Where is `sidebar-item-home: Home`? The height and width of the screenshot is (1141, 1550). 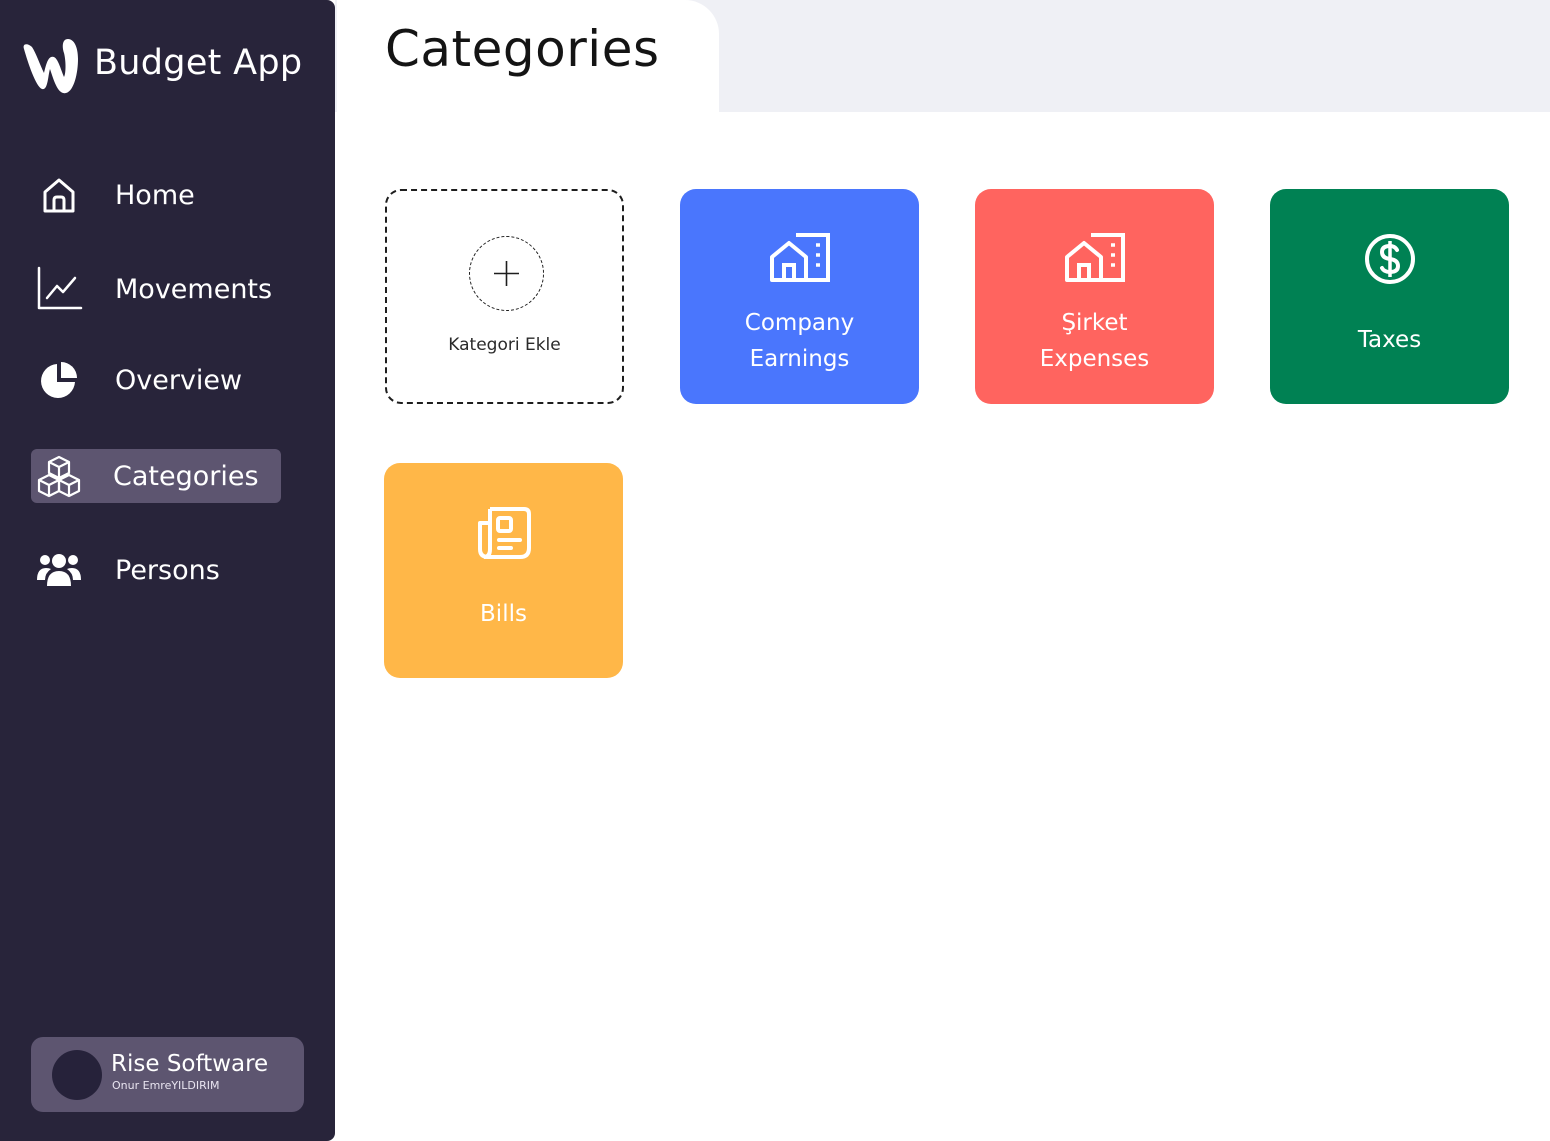 sidebar-item-home: Home is located at coordinates (119, 195).